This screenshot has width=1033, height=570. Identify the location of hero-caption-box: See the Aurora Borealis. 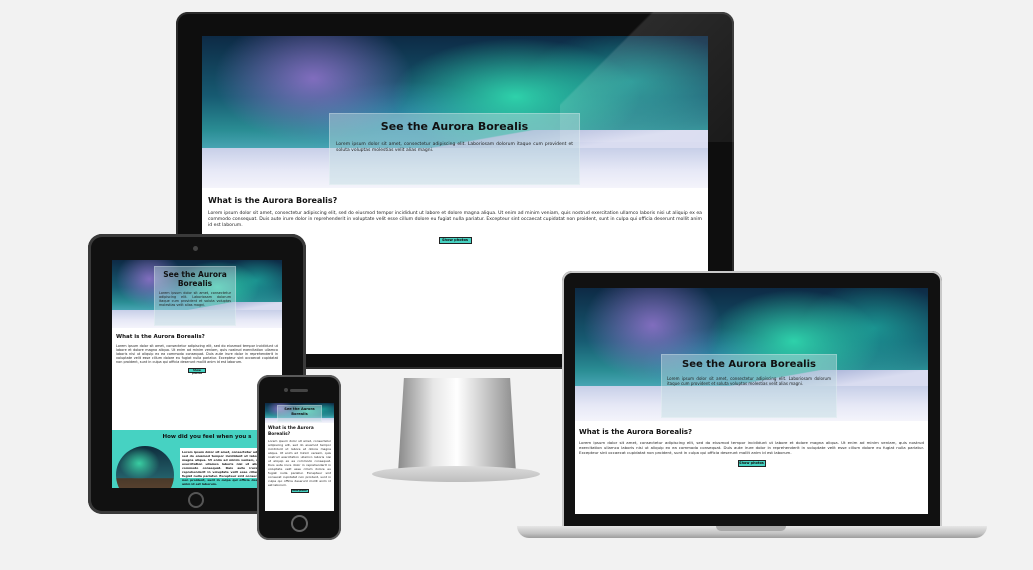
(299, 413).